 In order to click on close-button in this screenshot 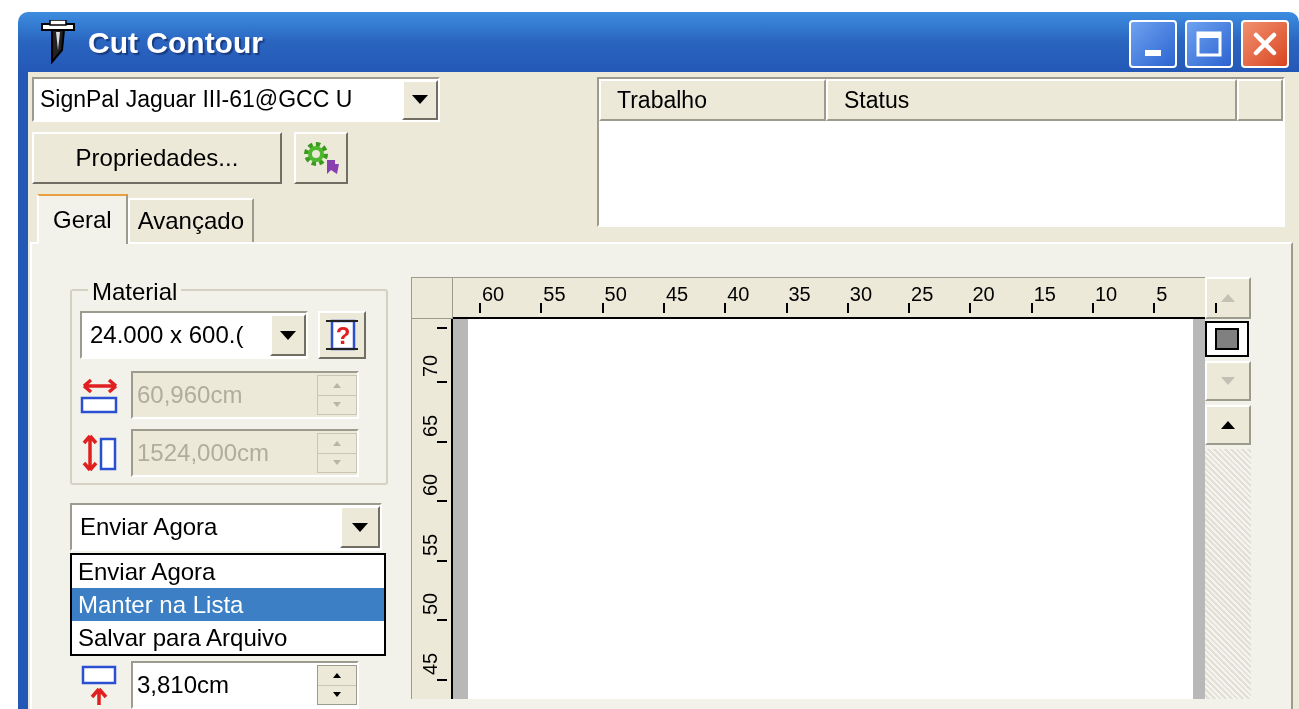, I will do `click(1265, 44)`.